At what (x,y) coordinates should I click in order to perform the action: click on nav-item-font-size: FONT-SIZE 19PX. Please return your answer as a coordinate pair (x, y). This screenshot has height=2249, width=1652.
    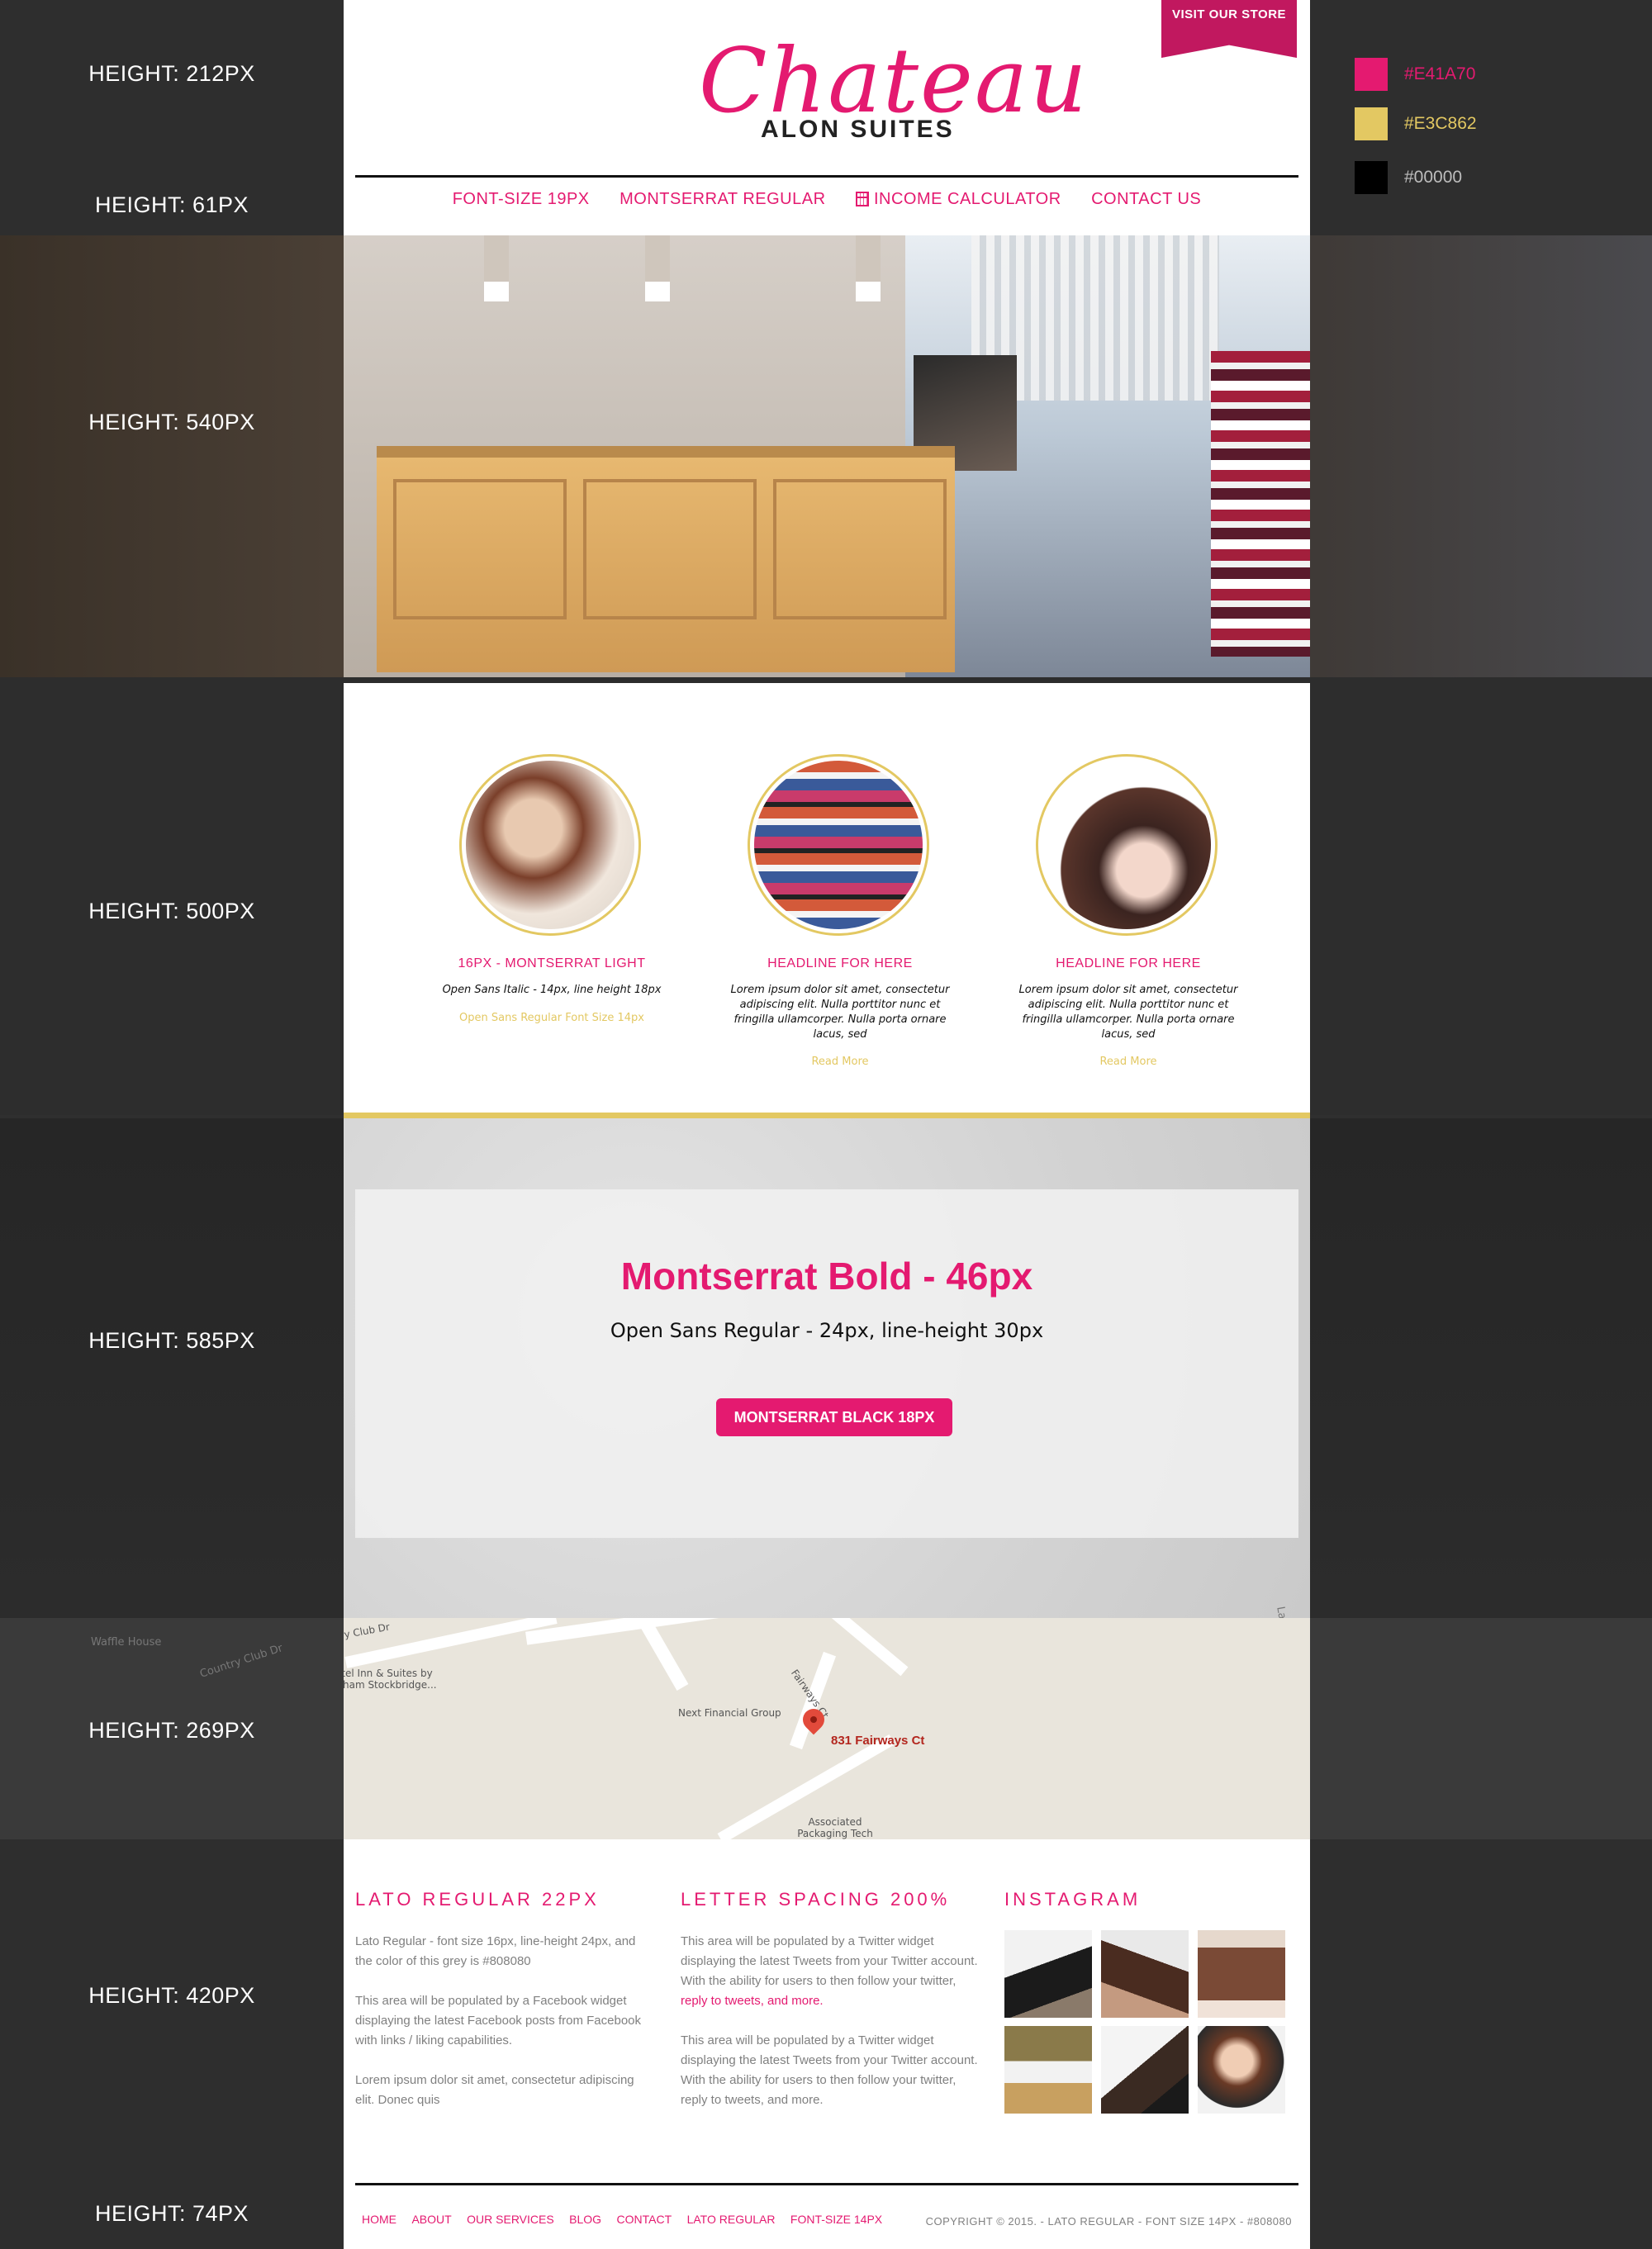
    Looking at the image, I should click on (521, 199).